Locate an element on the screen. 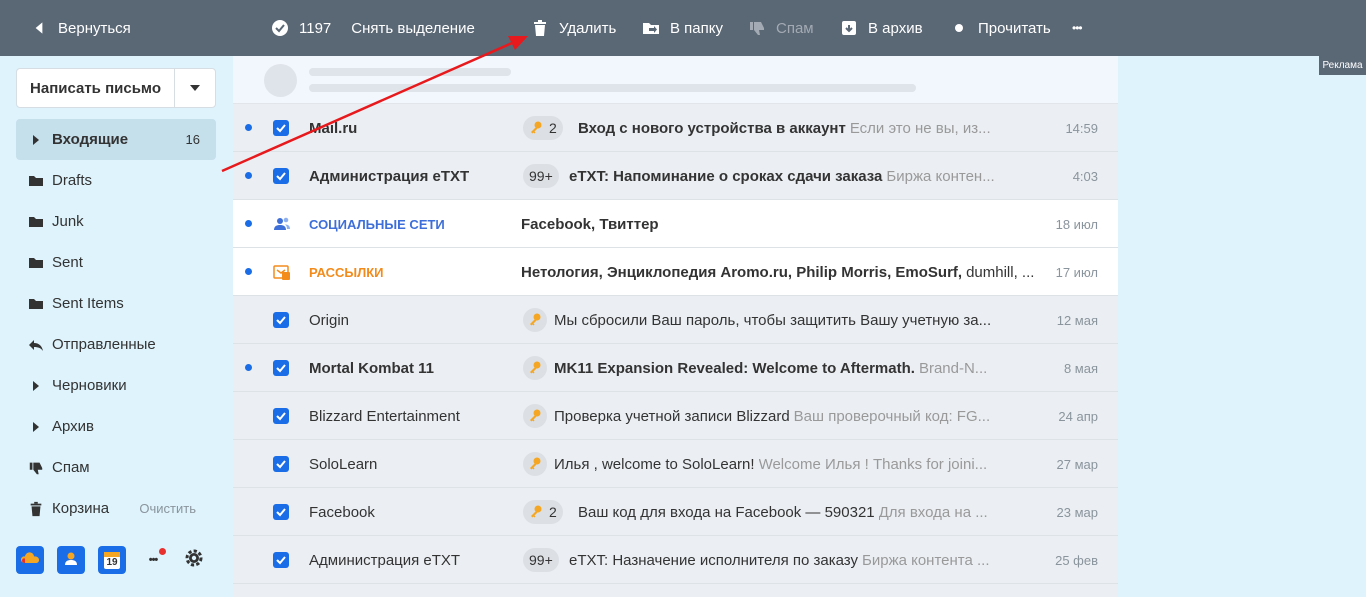 This screenshot has height=597, width=1366. folder-drafts: Drafts is located at coordinates (116, 180).